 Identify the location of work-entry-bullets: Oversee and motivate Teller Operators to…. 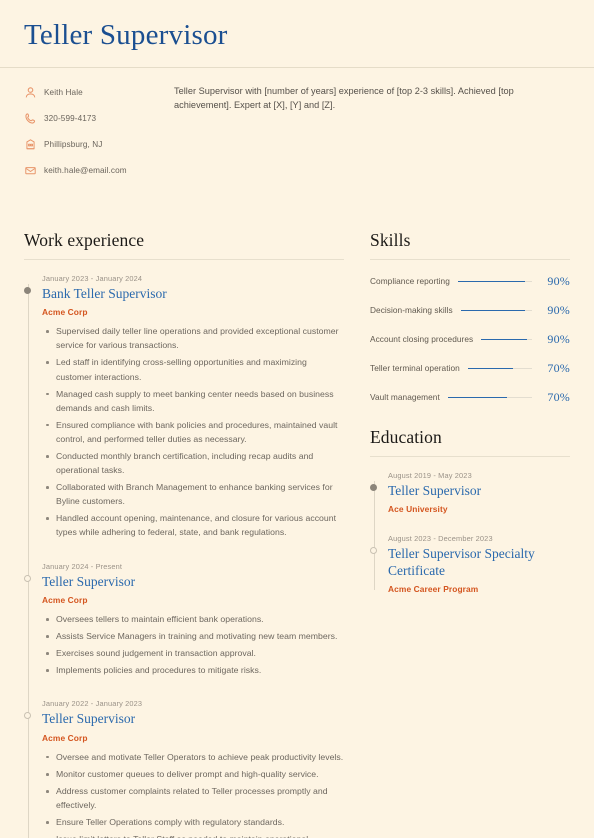
(193, 794).